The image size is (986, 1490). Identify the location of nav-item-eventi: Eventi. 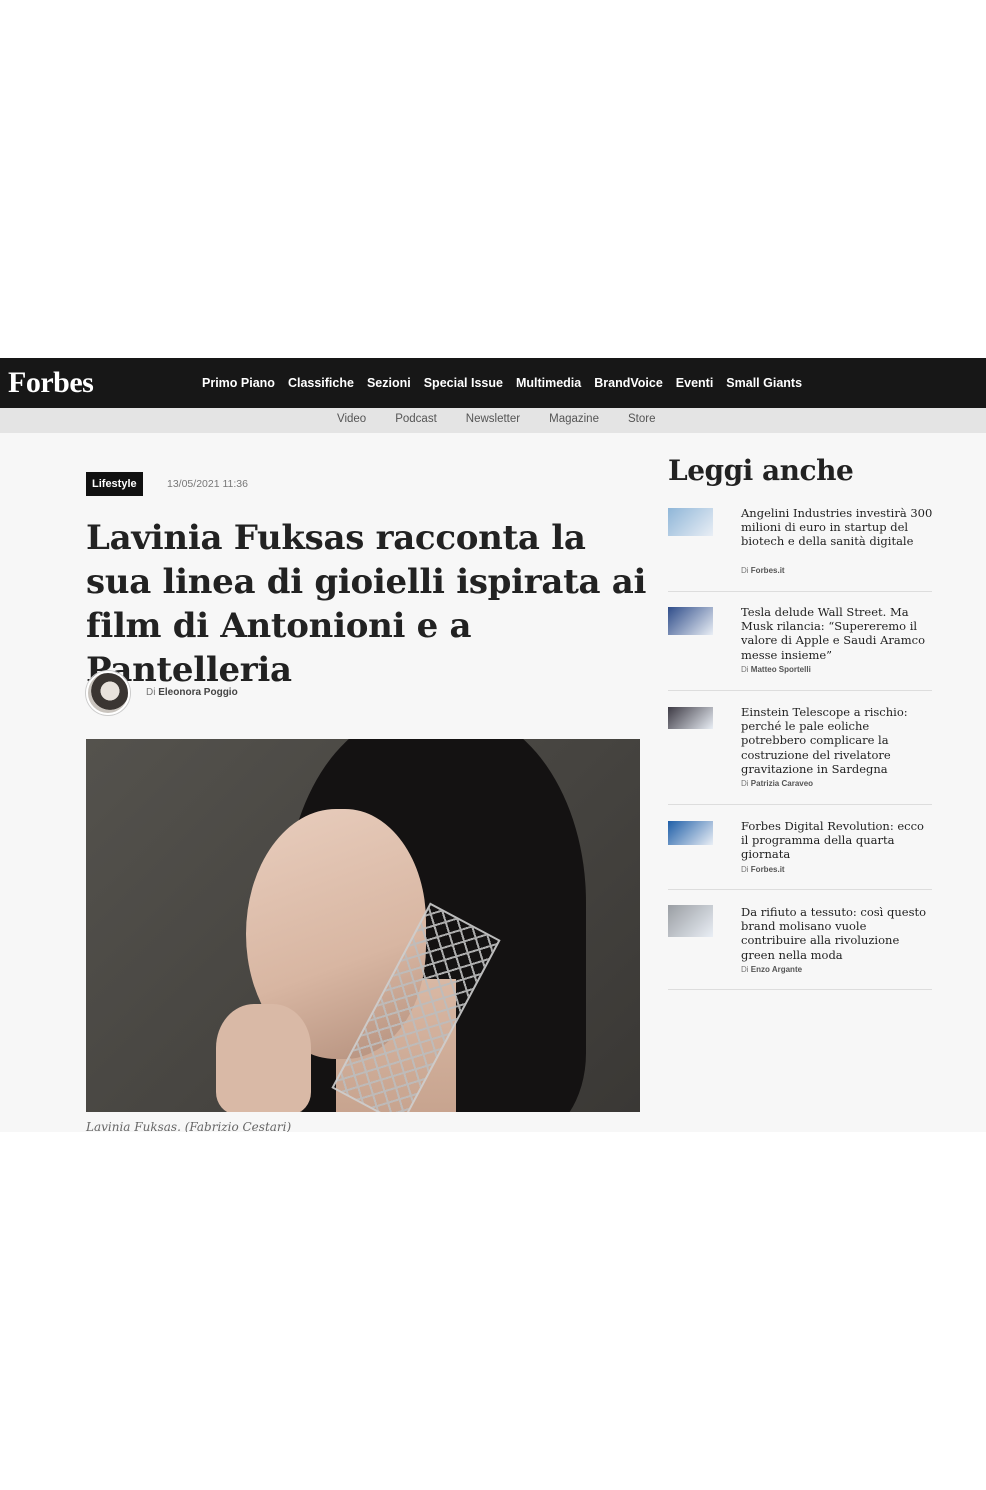
(695, 383).